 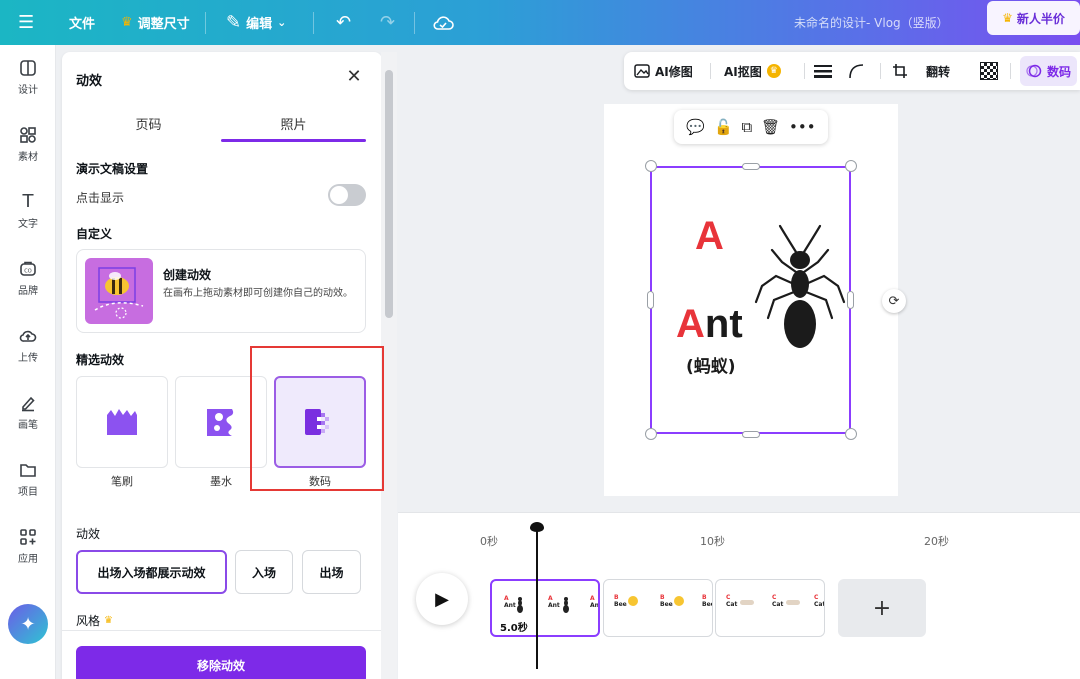 I want to click on timeline-clip-ant: AAnt AAnt AAnt 5.0秒, so click(x=545, y=608).